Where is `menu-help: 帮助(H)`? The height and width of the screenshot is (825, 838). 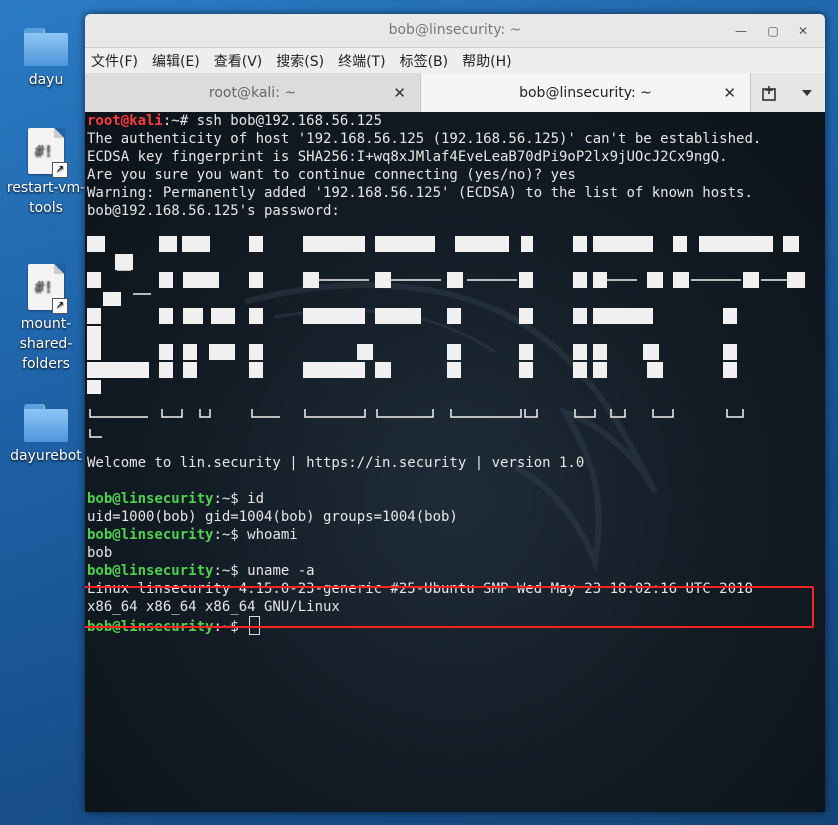 menu-help: 帮助(H) is located at coordinates (486, 61).